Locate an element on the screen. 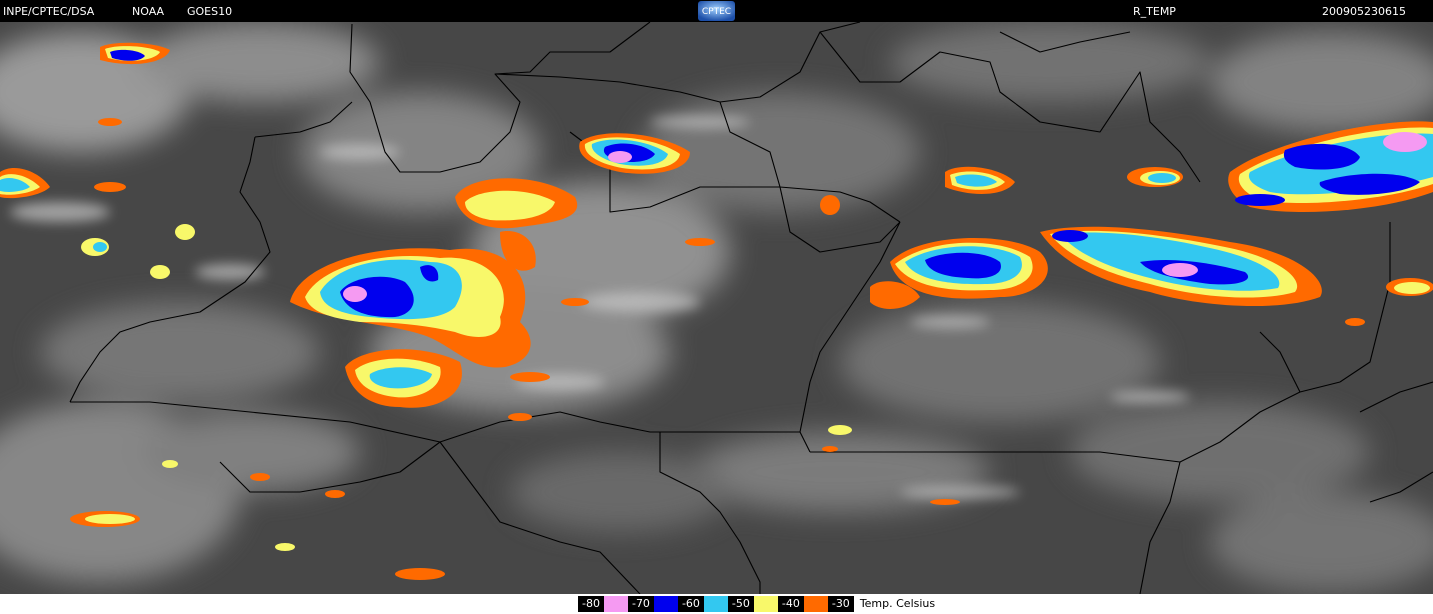 The width and height of the screenshot is (1433, 614). org-label: INPE/CPTEC/DSA is located at coordinates (49, 11).